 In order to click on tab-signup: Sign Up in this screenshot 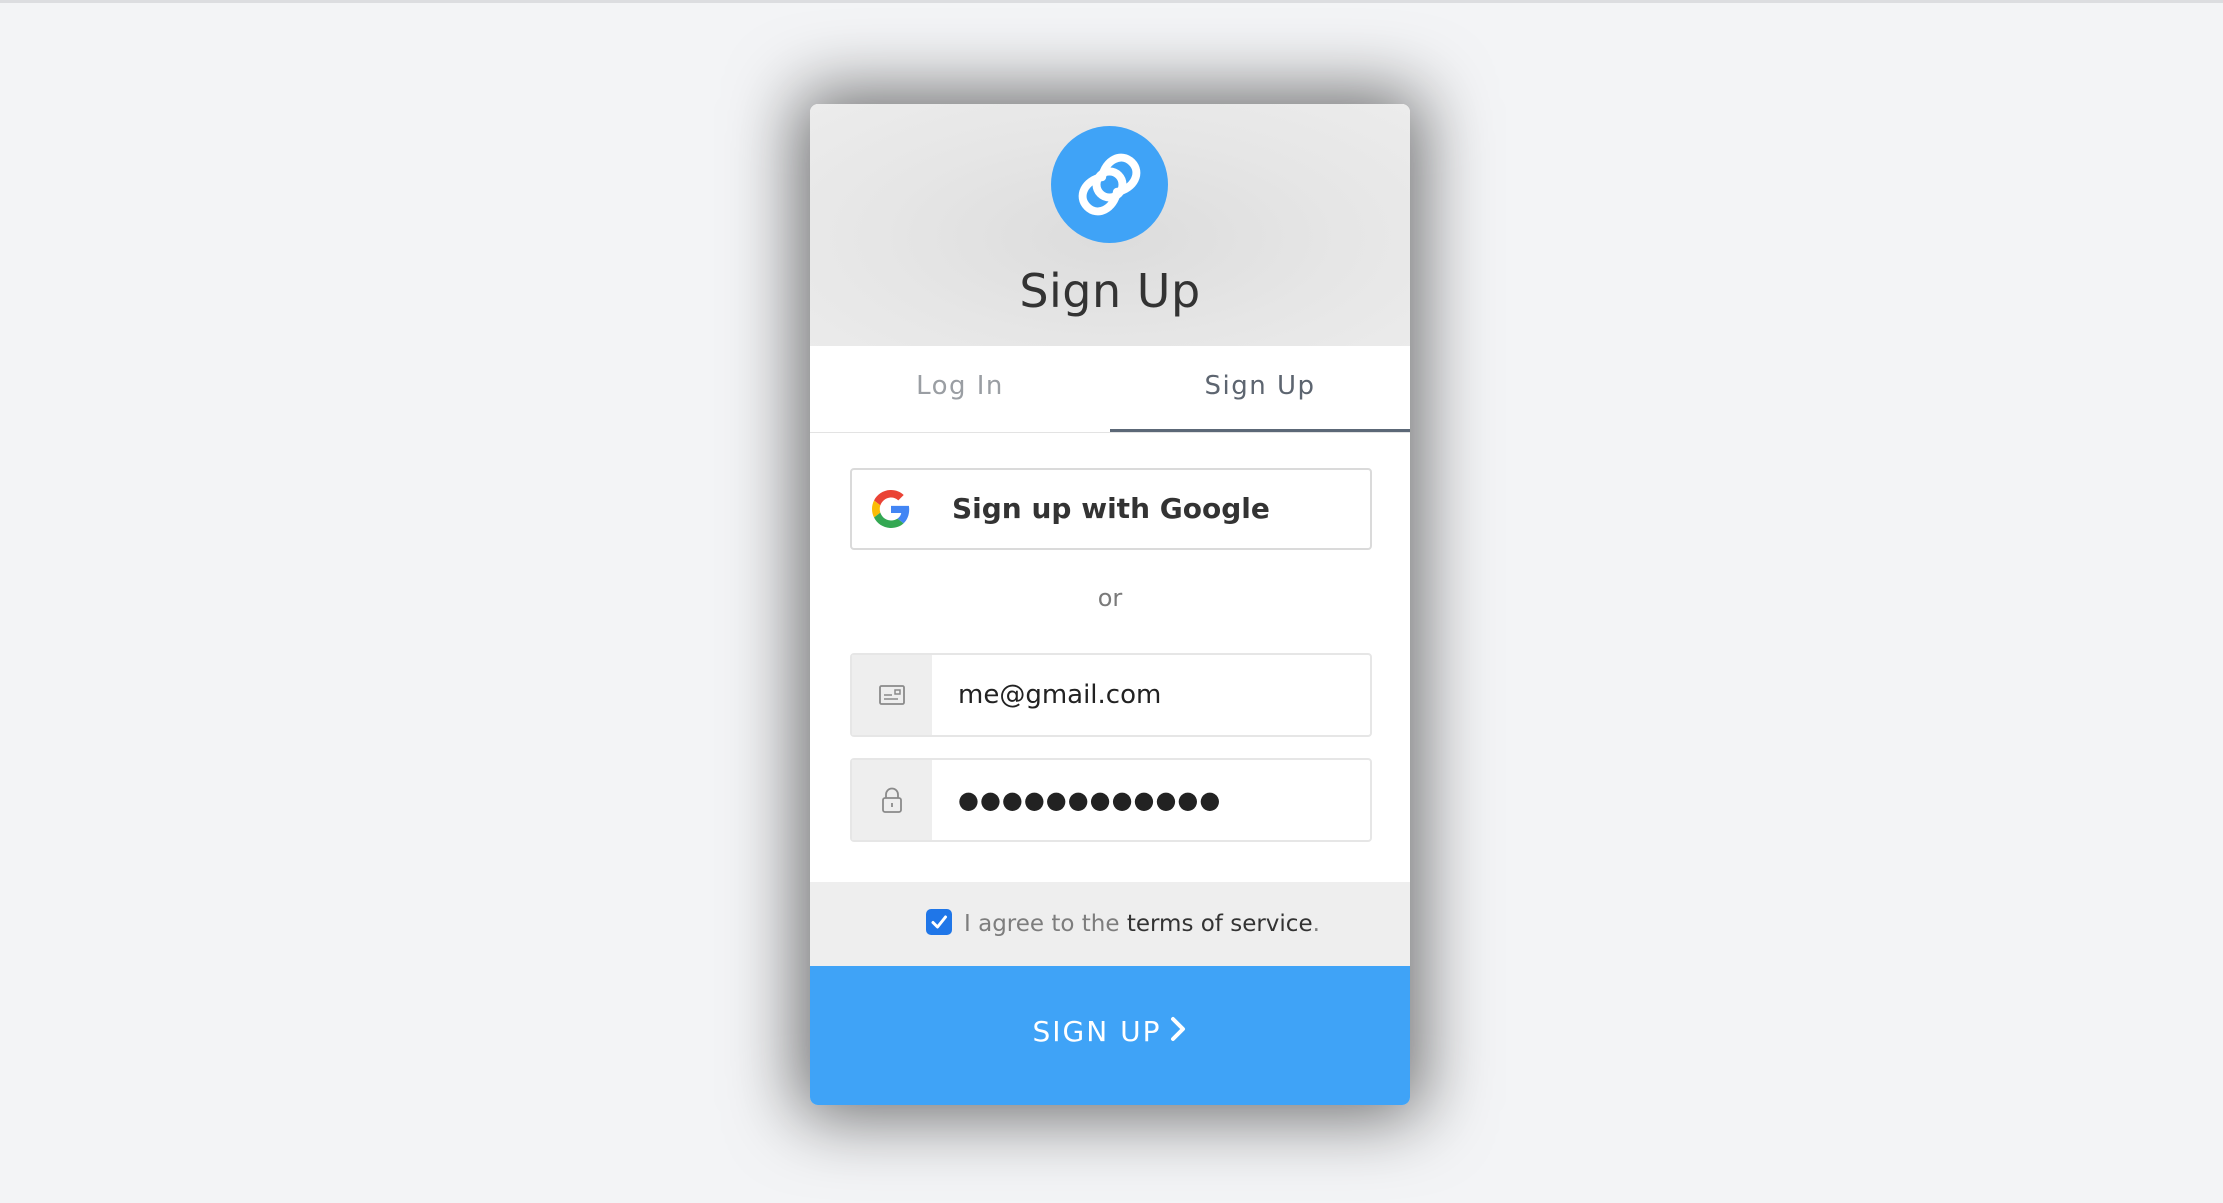, I will do `click(1260, 389)`.